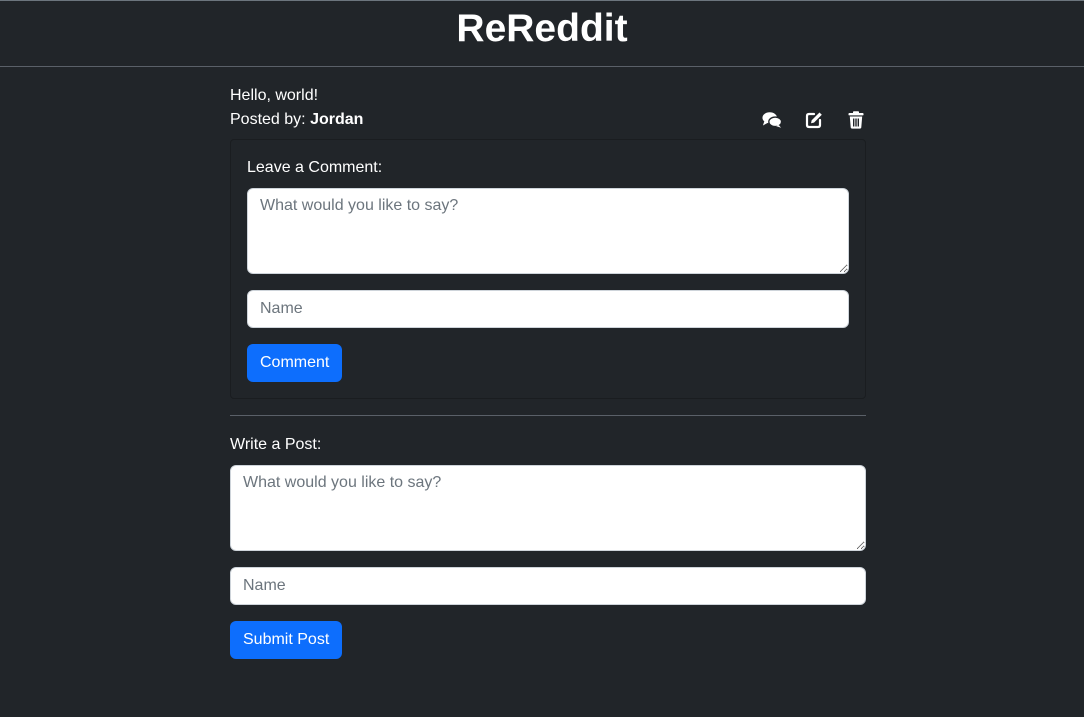  What do you see at coordinates (268, 119) in the screenshot?
I see `posted-by-label: Posted by:` at bounding box center [268, 119].